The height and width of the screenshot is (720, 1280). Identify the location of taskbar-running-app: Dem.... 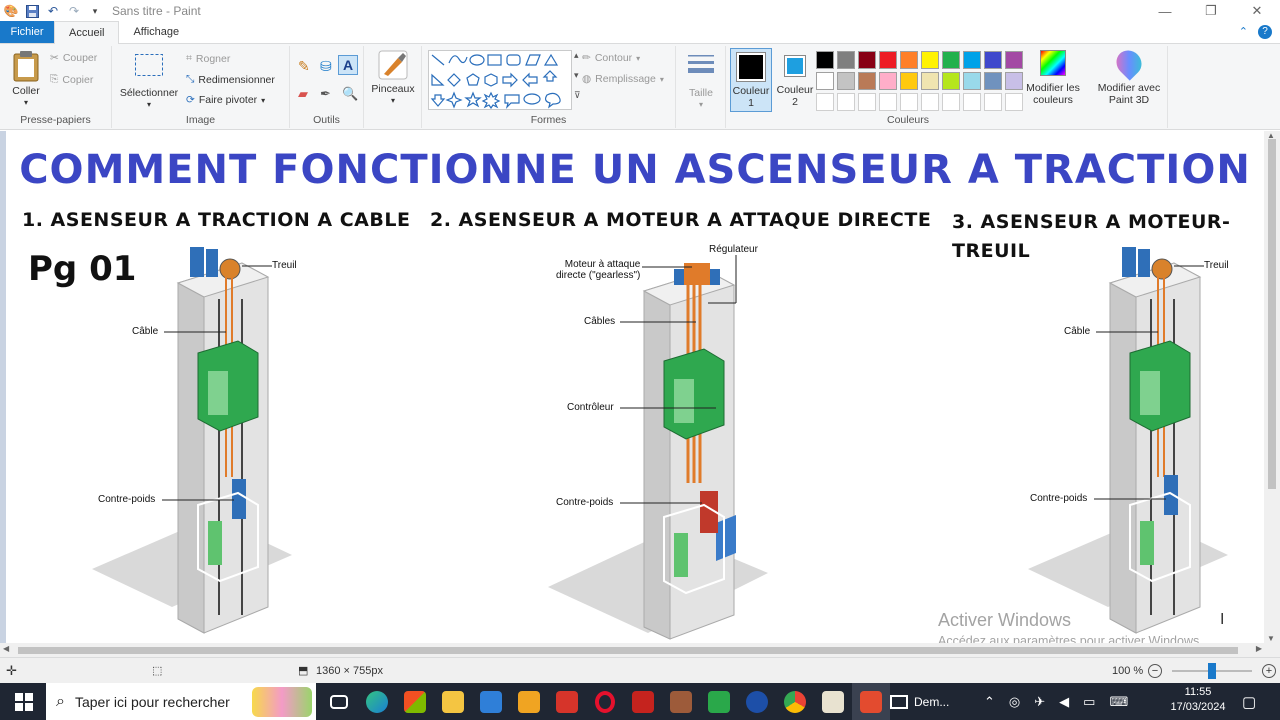
(919, 701).